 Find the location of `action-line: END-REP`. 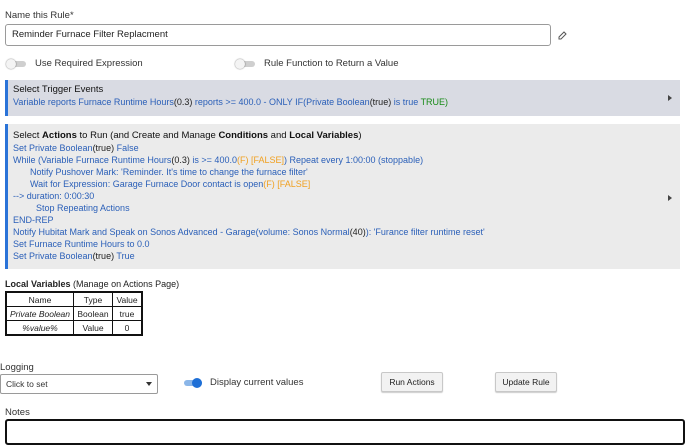

action-line: END-REP is located at coordinates (33, 220).